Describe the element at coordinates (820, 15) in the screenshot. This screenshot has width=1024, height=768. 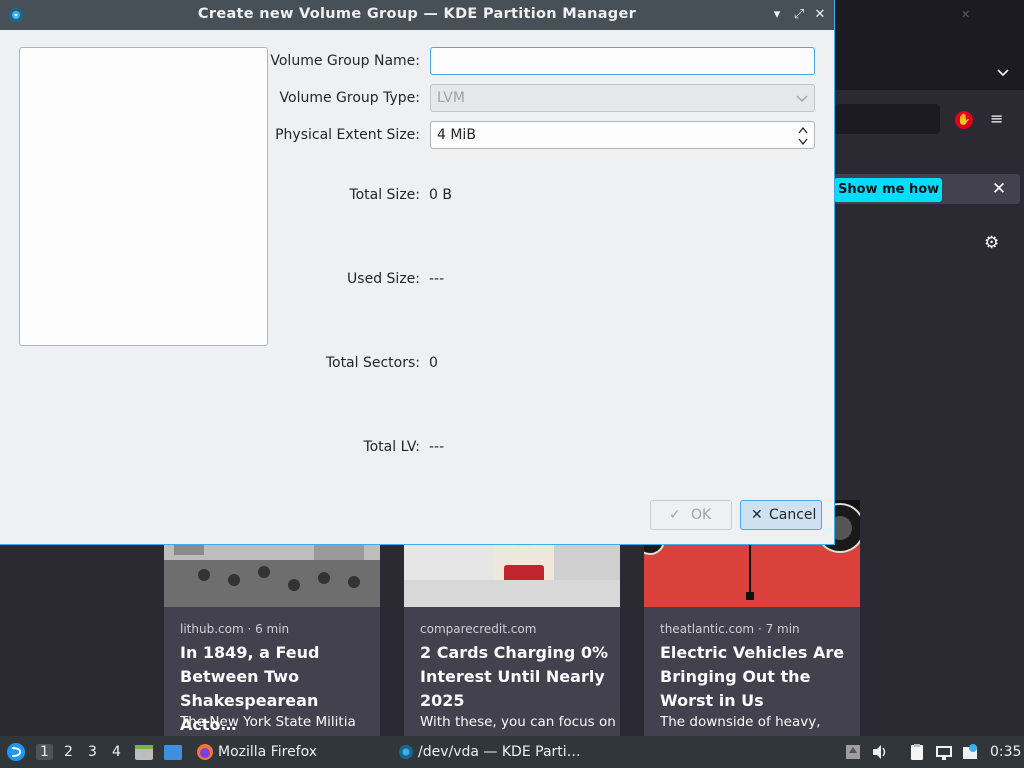
I see `close-icon: ✕` at that location.